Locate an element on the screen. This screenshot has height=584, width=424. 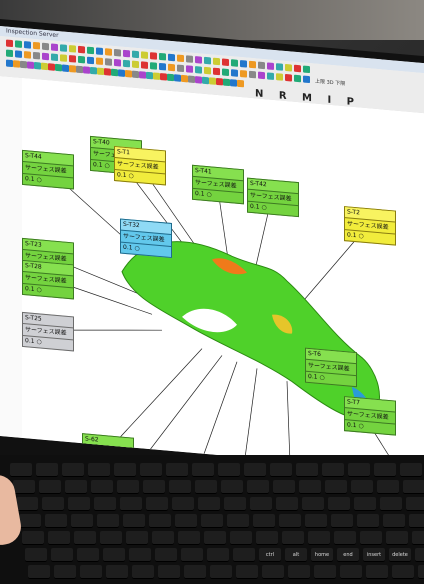
callout-label: S-T2 サーフェス誤差 0.1 ○ is located at coordinates (370, 226).